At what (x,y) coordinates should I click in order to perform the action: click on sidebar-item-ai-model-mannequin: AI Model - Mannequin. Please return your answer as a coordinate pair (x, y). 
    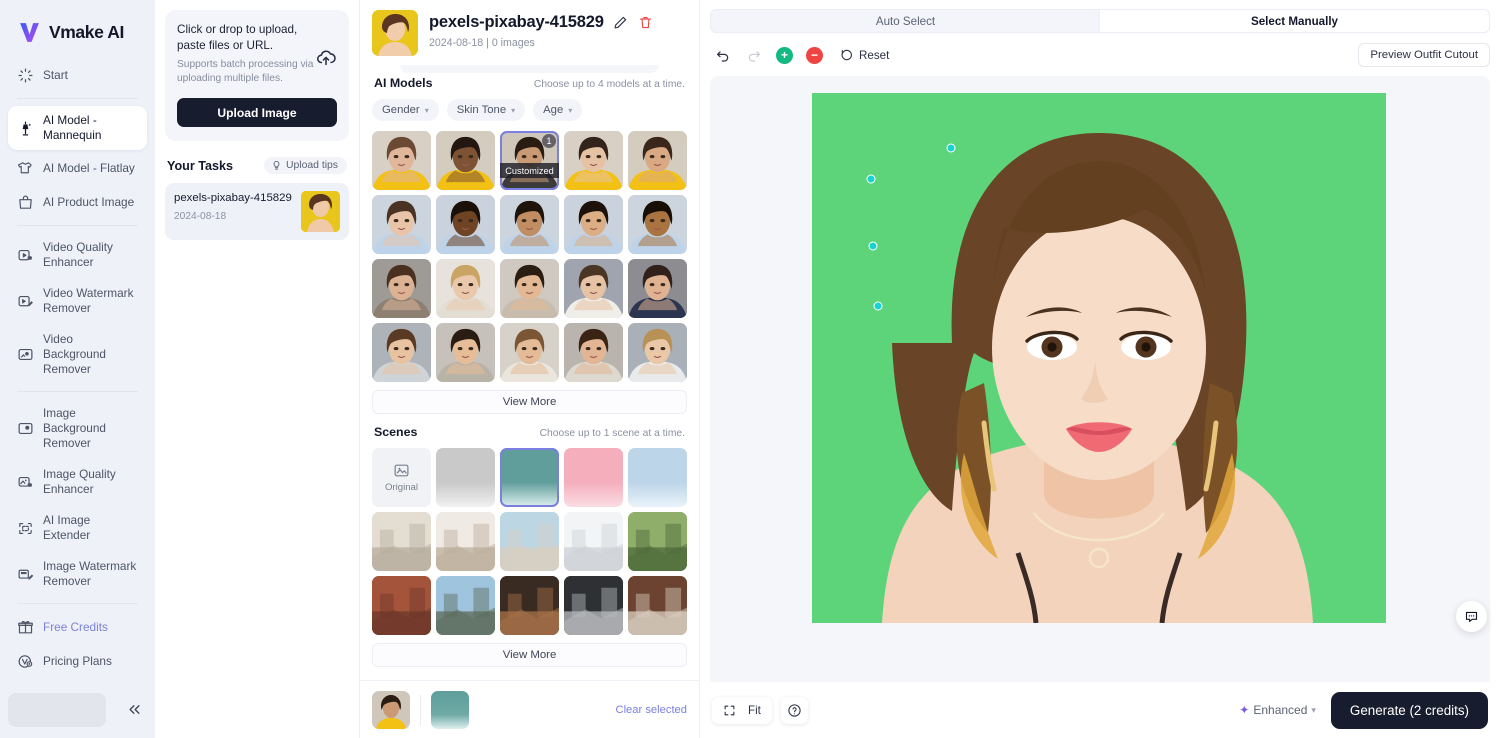
    Looking at the image, I should click on (77, 128).